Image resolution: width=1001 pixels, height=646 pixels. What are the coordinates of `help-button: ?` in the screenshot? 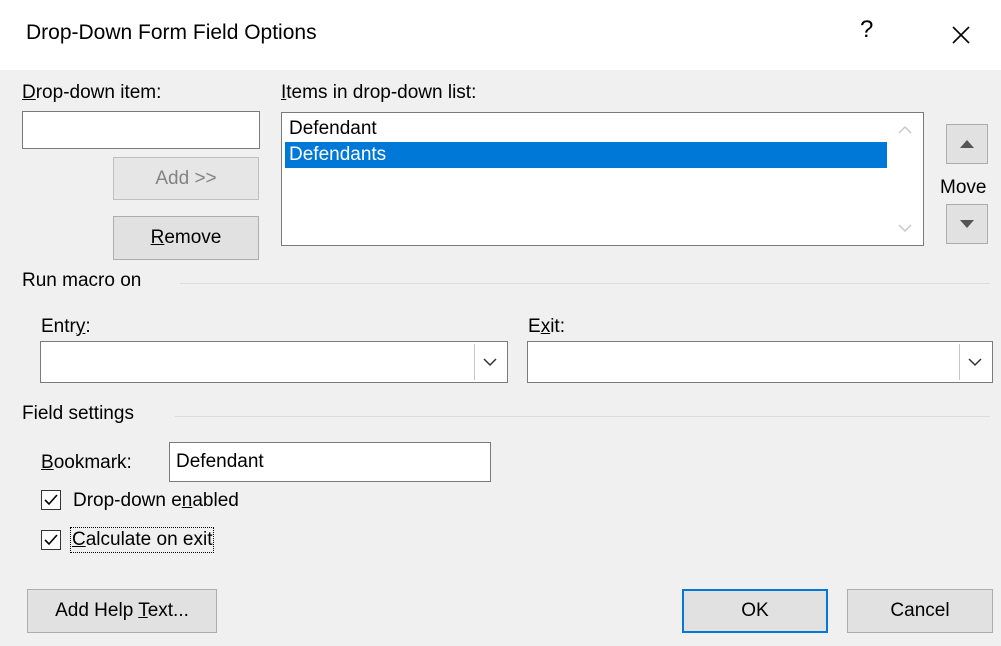 It's located at (866, 30).